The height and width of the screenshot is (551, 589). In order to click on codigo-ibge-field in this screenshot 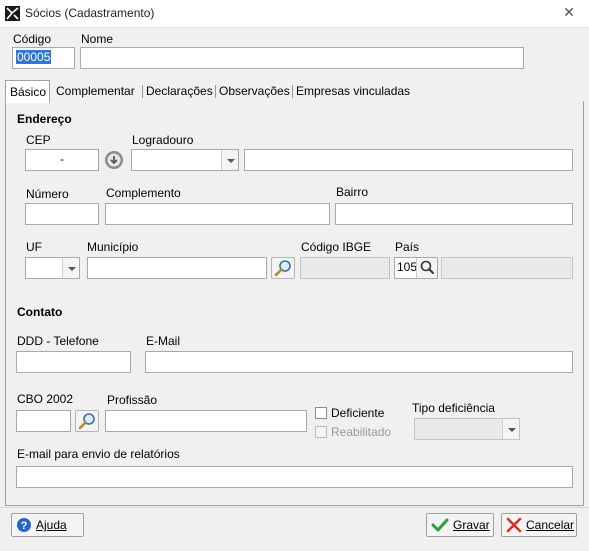, I will do `click(345, 268)`.